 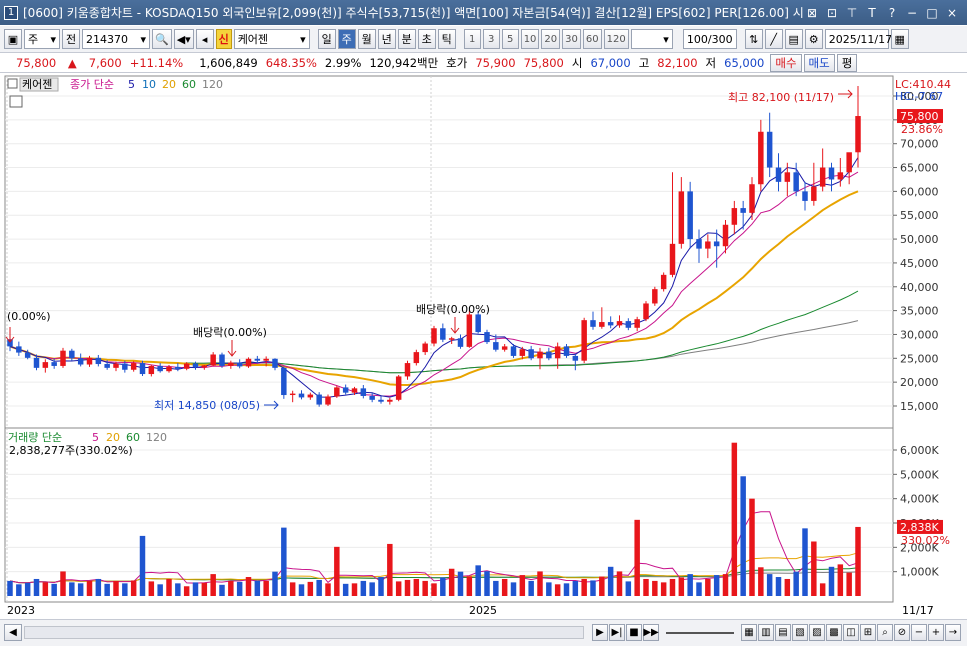 What do you see at coordinates (834, 632) in the screenshot?
I see `chart-tool-icon-6: ▩` at bounding box center [834, 632].